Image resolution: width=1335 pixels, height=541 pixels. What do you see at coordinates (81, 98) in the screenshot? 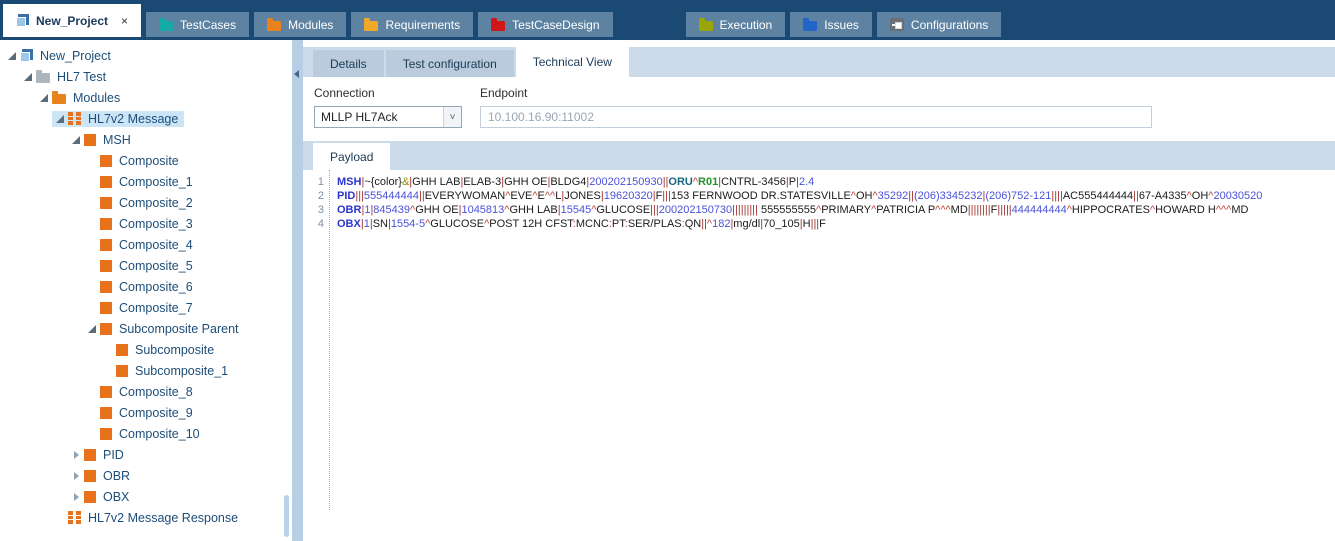
I see `tree-item-content: Modules` at bounding box center [81, 98].